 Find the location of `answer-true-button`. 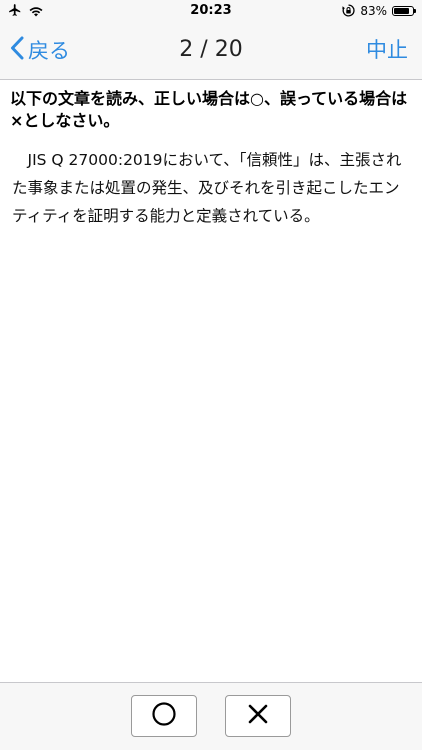

answer-true-button is located at coordinates (164, 716).